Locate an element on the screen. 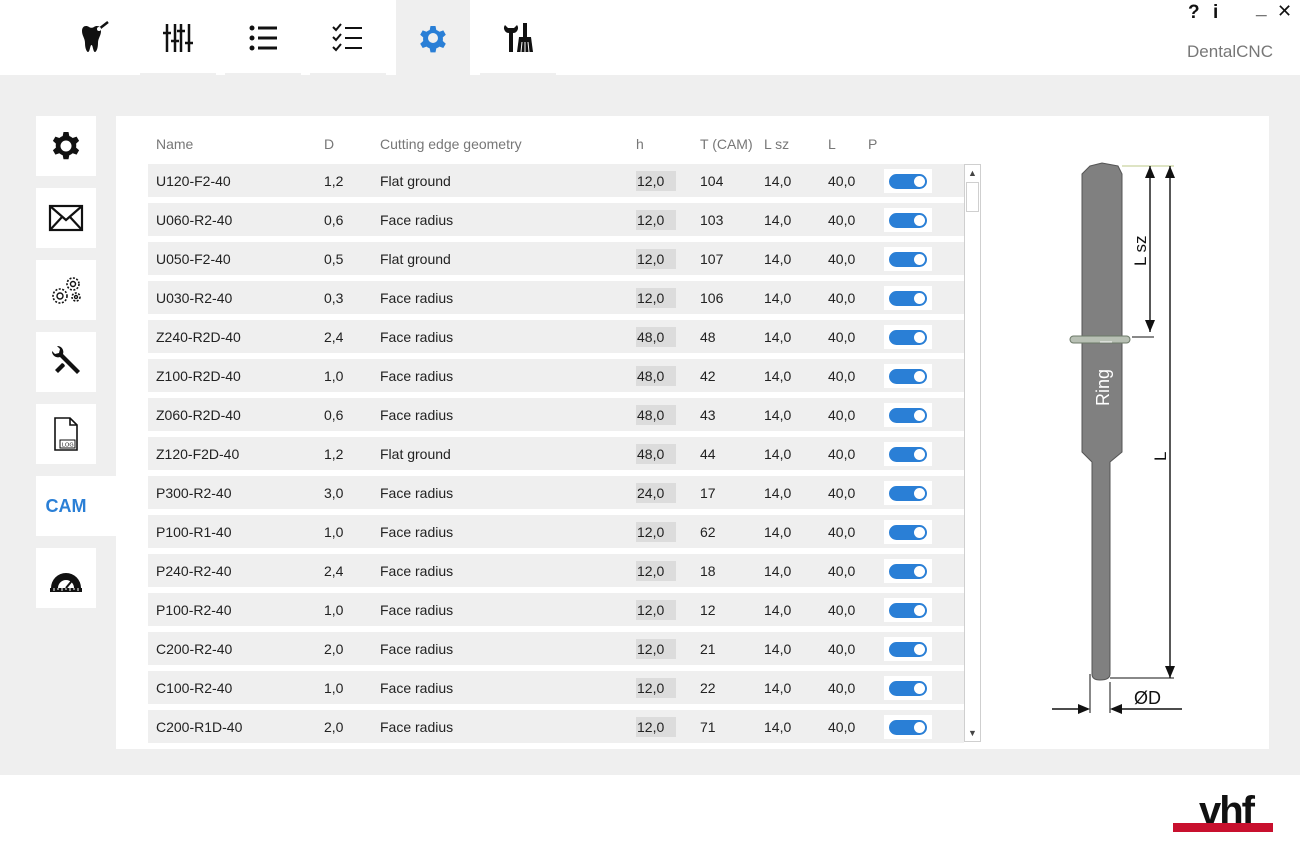  bottom-bar is located at coordinates (650, 812).